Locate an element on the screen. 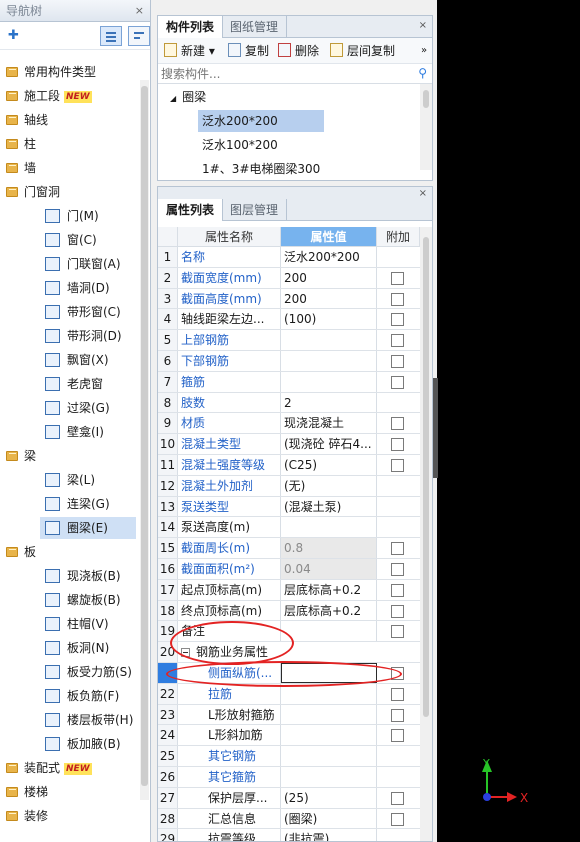  property-row: 27 保护层厚... (25) is located at coordinates (289, 798).